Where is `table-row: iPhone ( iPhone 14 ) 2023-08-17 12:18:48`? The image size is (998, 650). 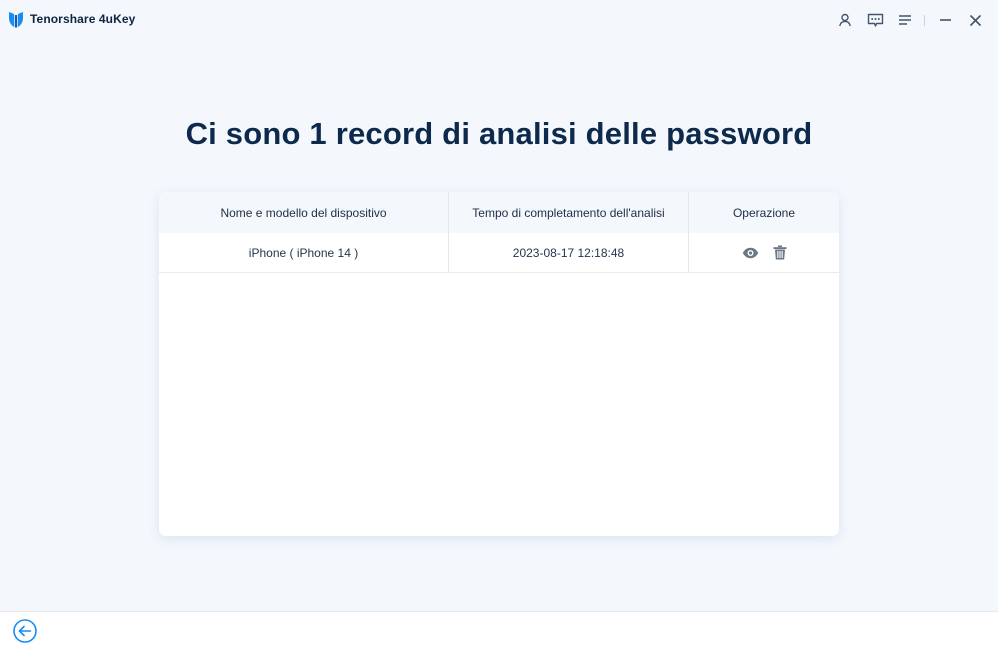 table-row: iPhone ( iPhone 14 ) 2023-08-17 12:18:48 is located at coordinates (499, 253).